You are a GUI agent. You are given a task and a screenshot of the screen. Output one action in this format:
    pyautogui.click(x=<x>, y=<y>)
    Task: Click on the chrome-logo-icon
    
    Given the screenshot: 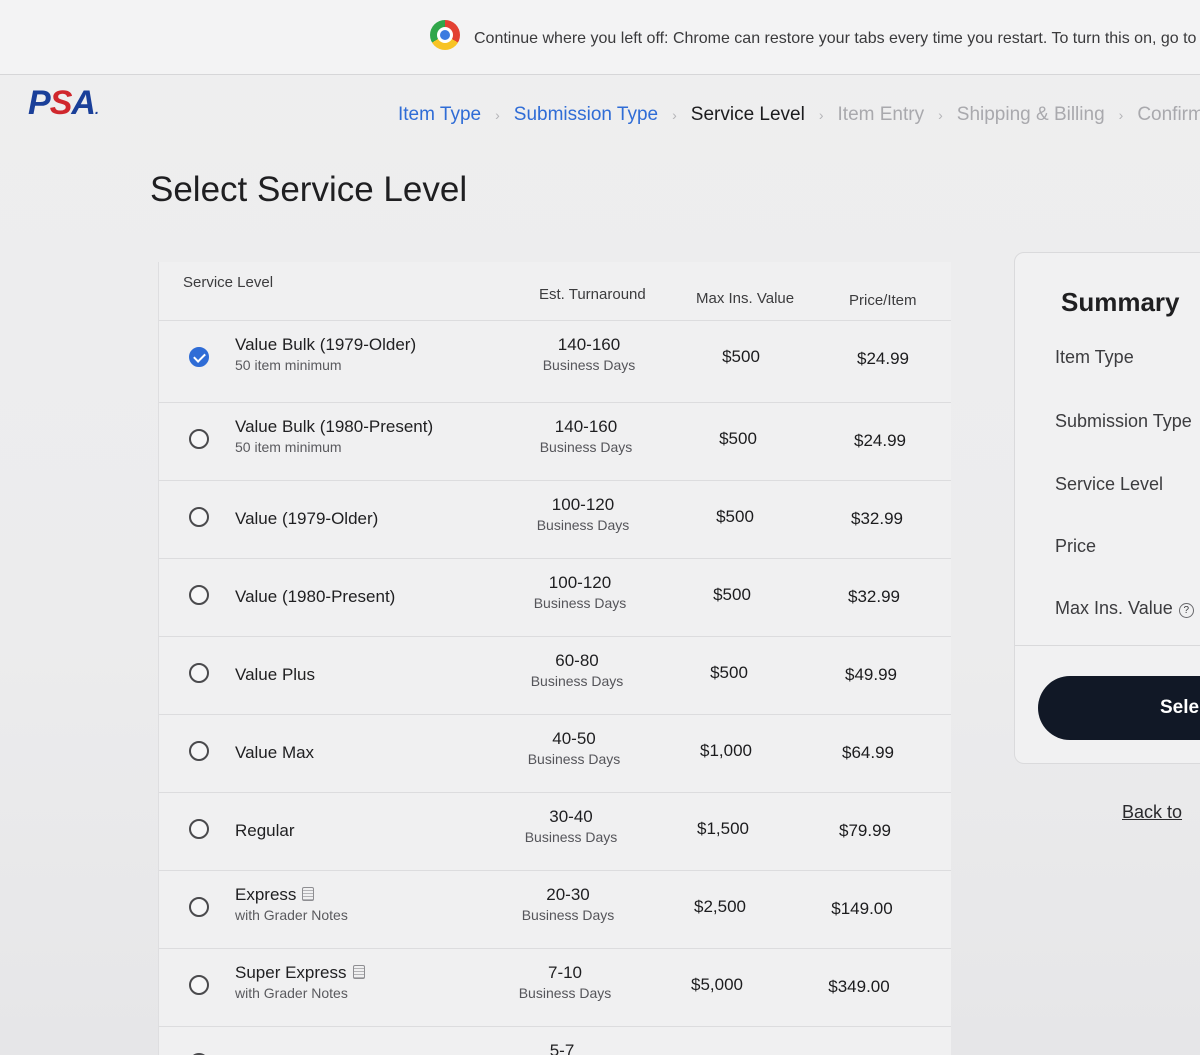 What is the action you would take?
    pyautogui.click(x=445, y=35)
    